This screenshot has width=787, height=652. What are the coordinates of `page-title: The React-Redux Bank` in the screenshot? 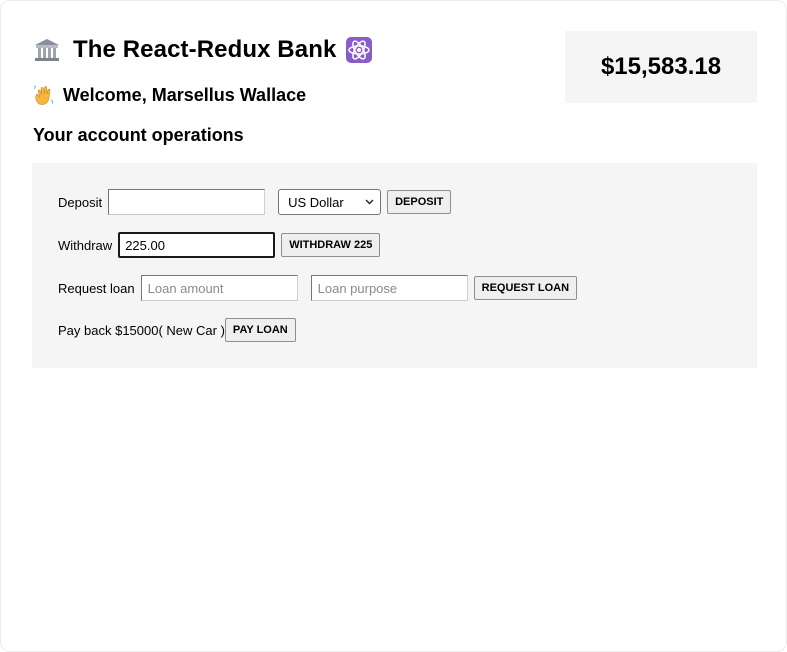 It's located at (205, 49).